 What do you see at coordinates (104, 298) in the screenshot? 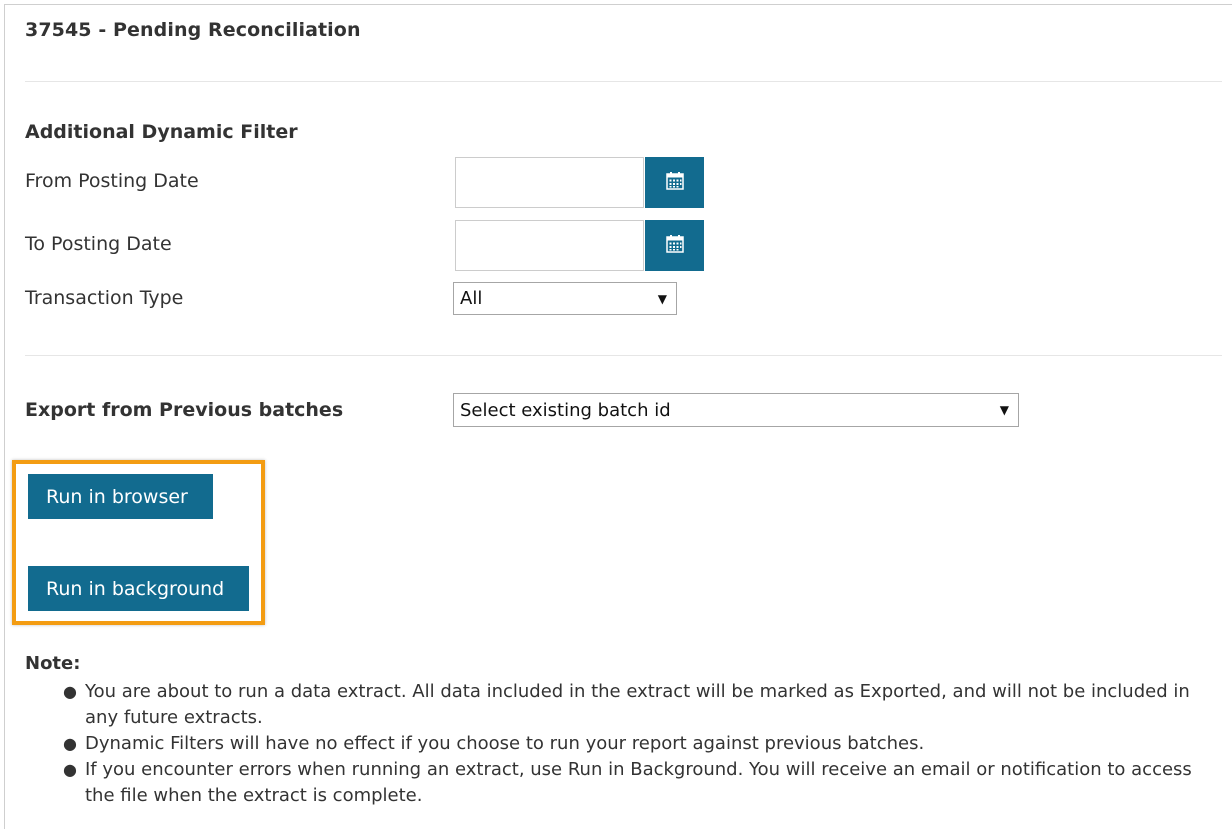
I see `transaction-type-label: Transaction Type` at bounding box center [104, 298].